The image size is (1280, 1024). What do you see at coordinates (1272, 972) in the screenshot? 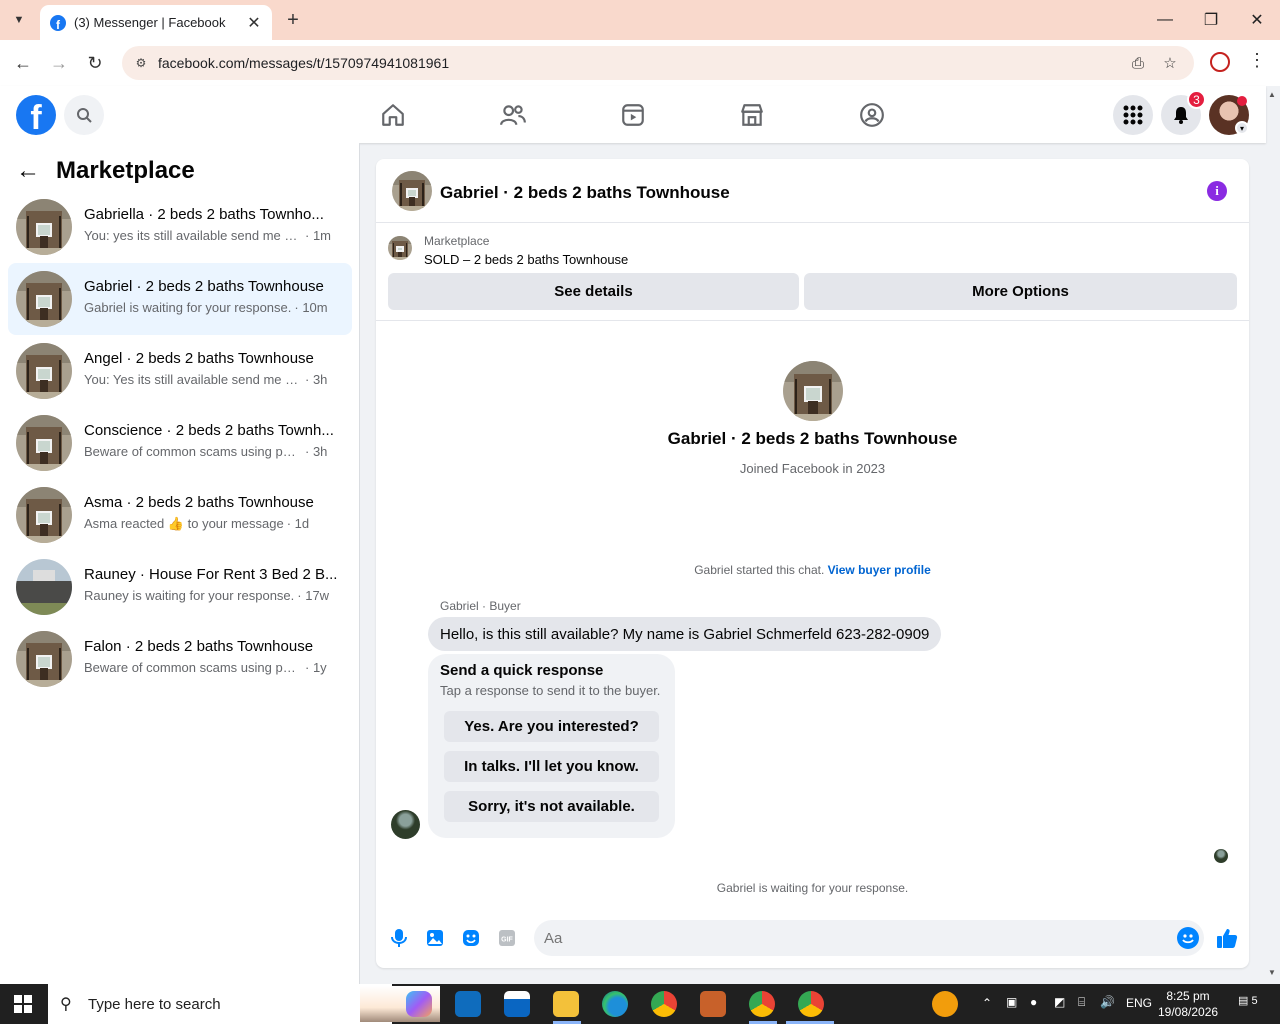
I see `scroll-down-arrow-icon: ▼` at bounding box center [1272, 972].